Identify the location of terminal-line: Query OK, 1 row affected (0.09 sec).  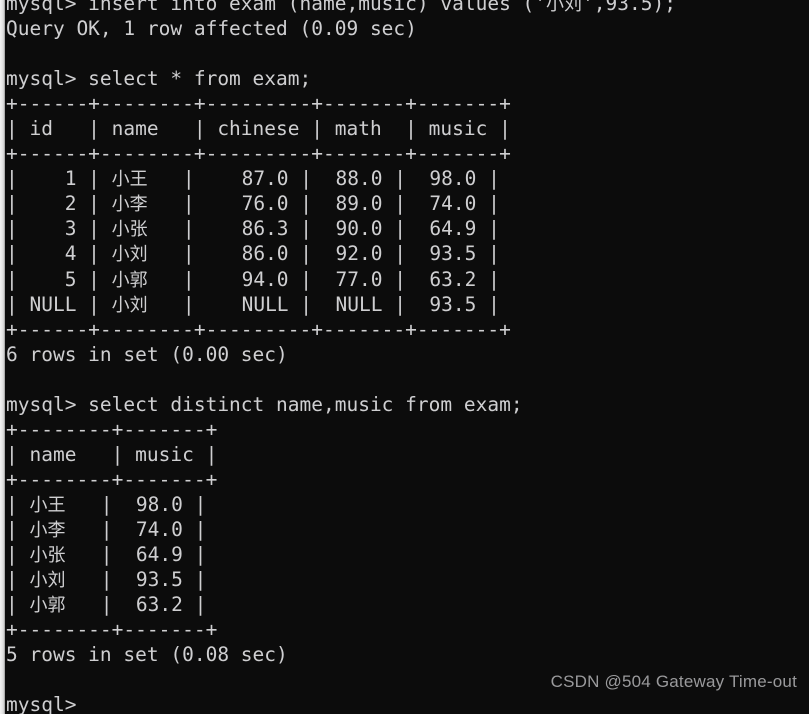
(211, 29).